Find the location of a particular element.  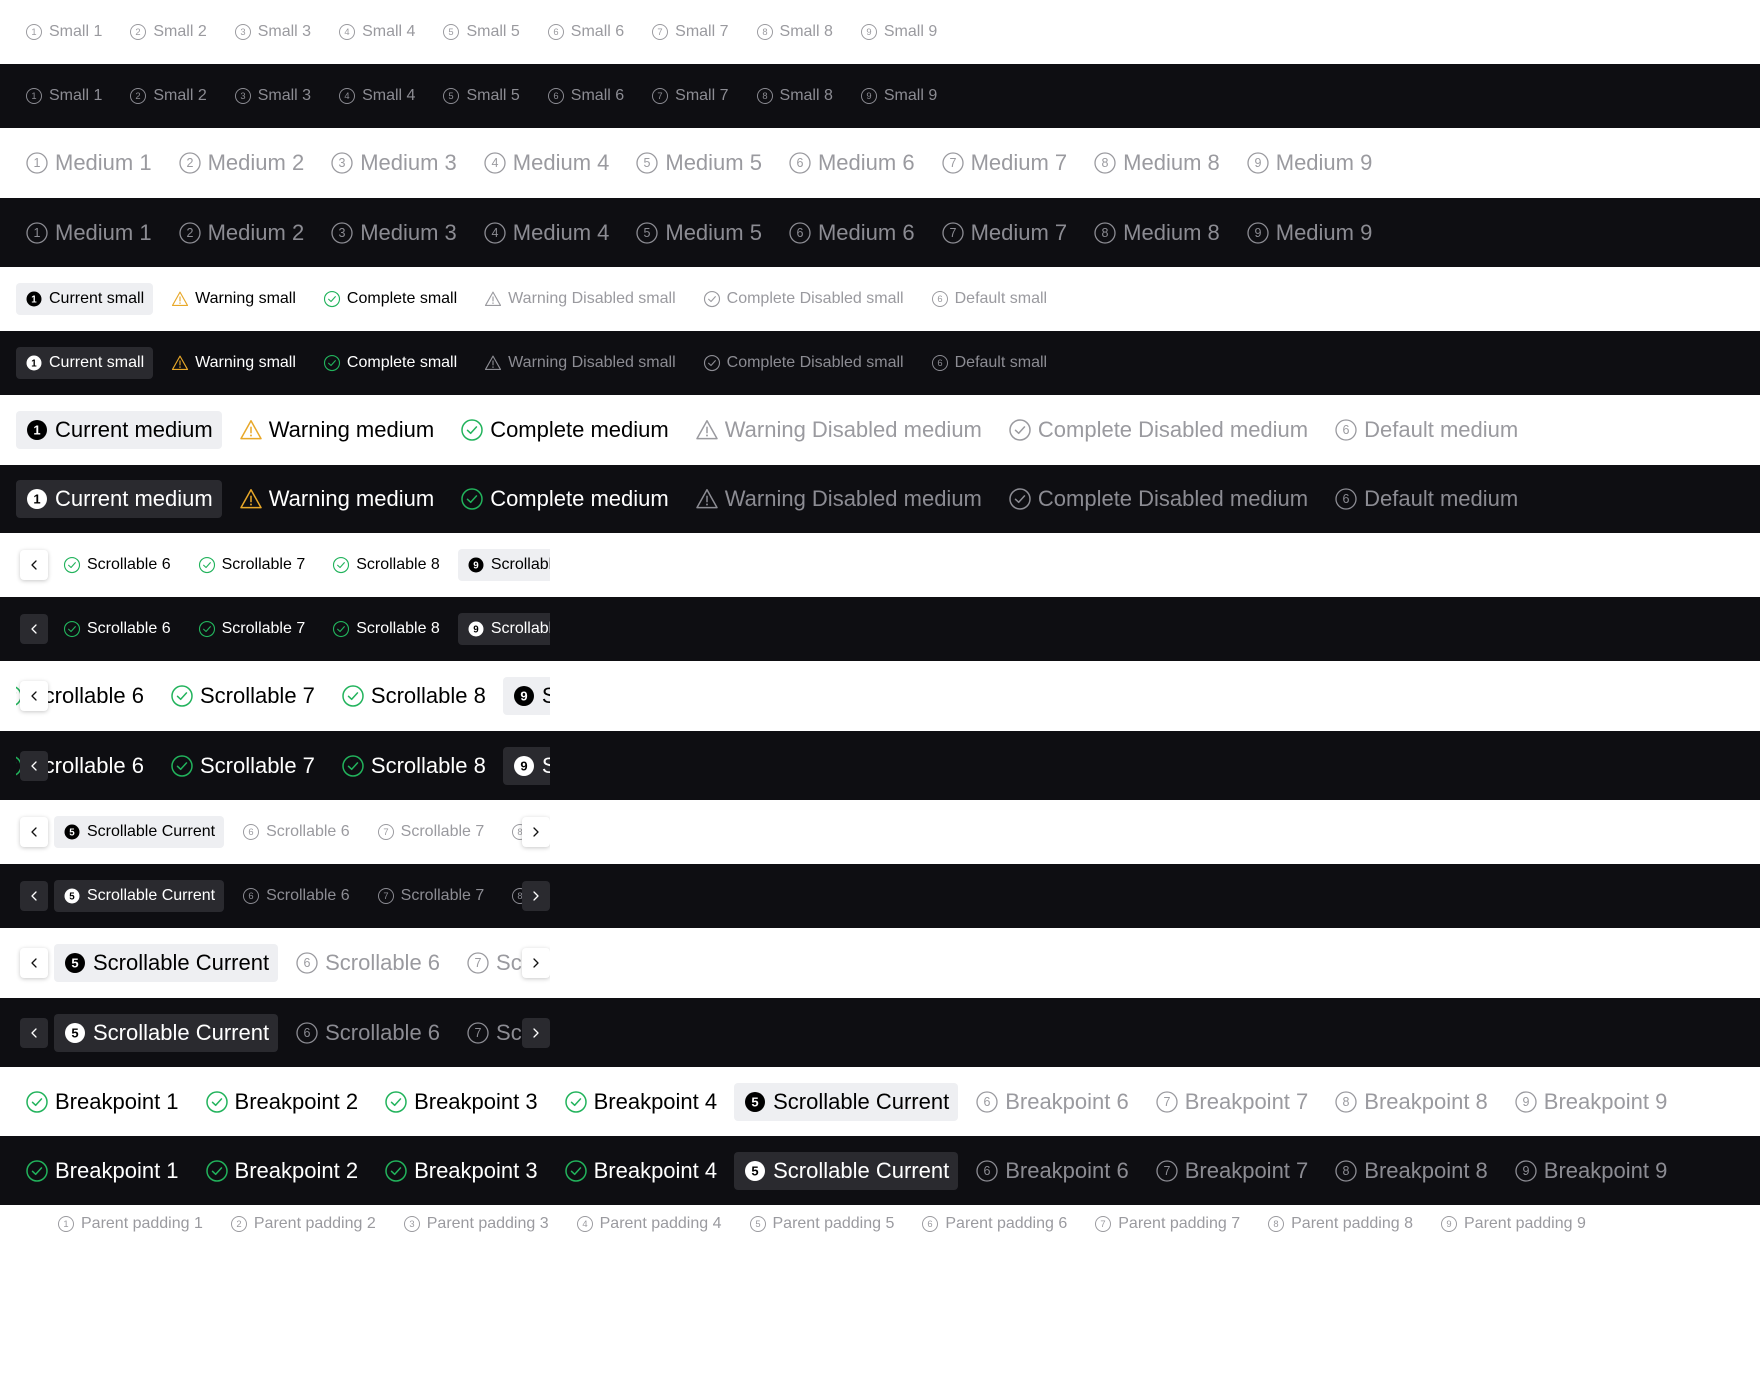

step-item: 7 Medium 7 is located at coordinates (1004, 163).